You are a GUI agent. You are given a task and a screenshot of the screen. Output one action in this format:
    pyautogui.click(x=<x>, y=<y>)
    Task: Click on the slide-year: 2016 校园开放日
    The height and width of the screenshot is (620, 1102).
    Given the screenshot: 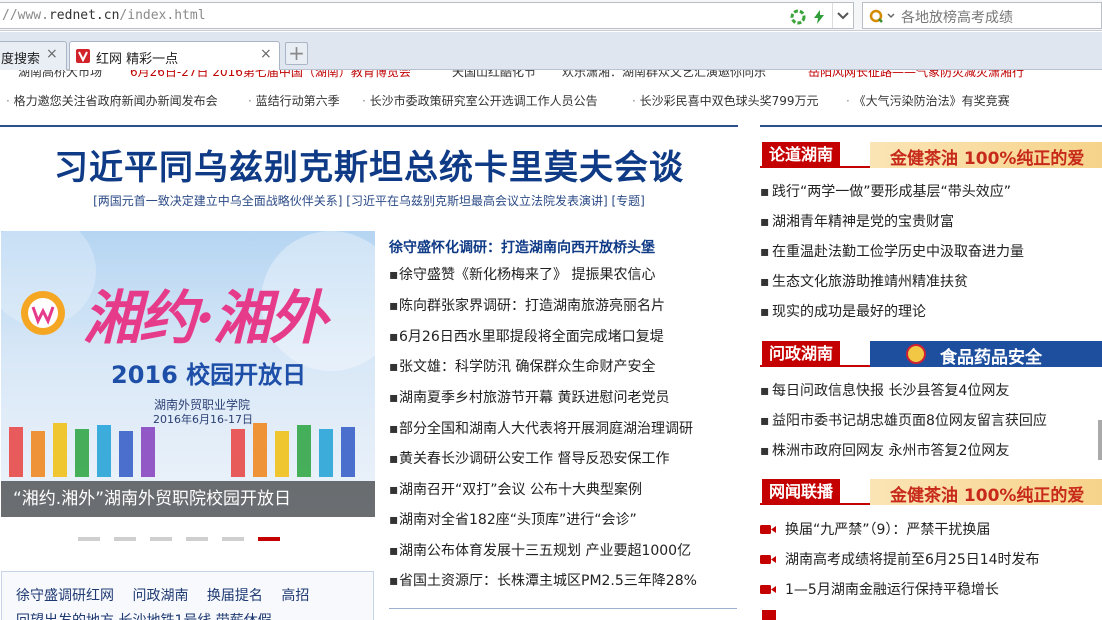 What is the action you would take?
    pyautogui.click(x=209, y=375)
    